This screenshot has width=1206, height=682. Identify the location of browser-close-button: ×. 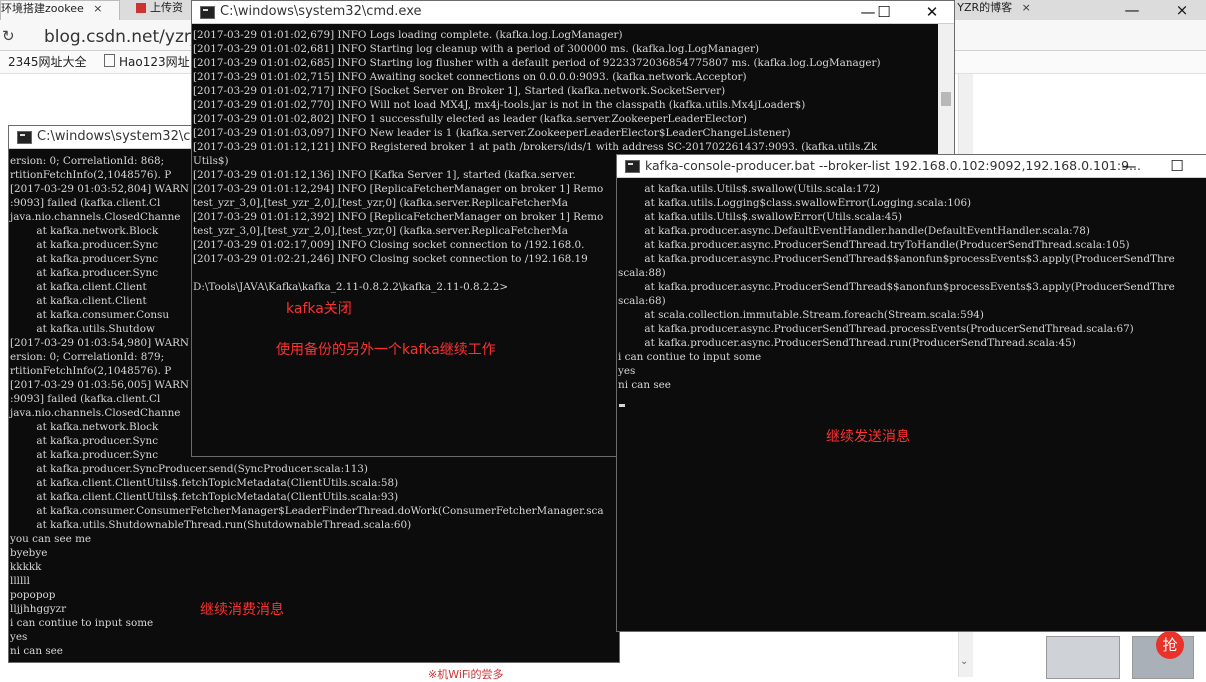
(1182, 10).